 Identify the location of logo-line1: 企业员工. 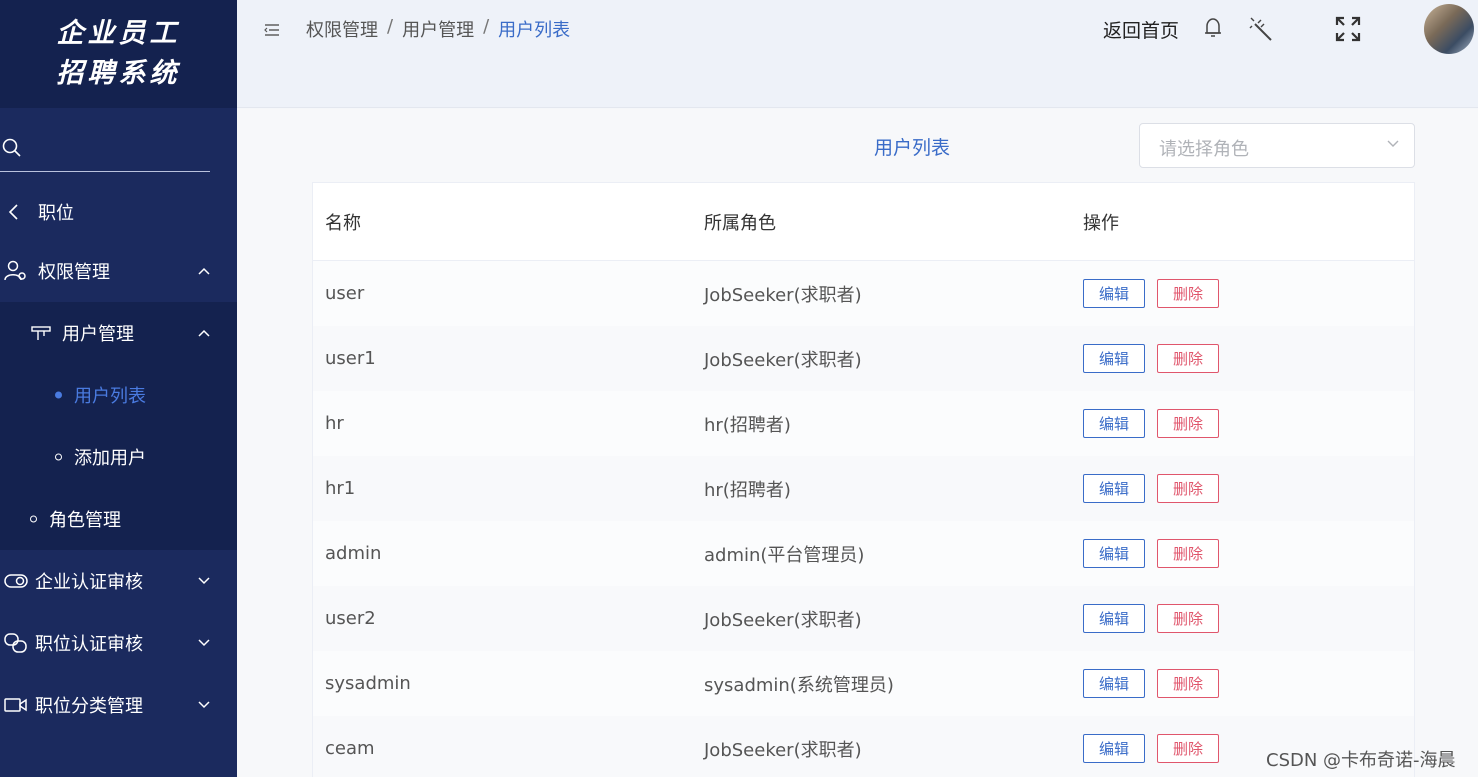
(118, 33).